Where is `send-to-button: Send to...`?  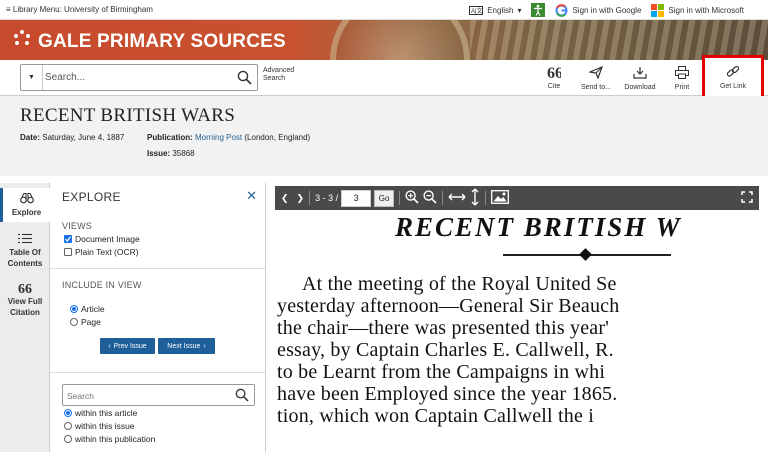 send-to-button: Send to... is located at coordinates (596, 78).